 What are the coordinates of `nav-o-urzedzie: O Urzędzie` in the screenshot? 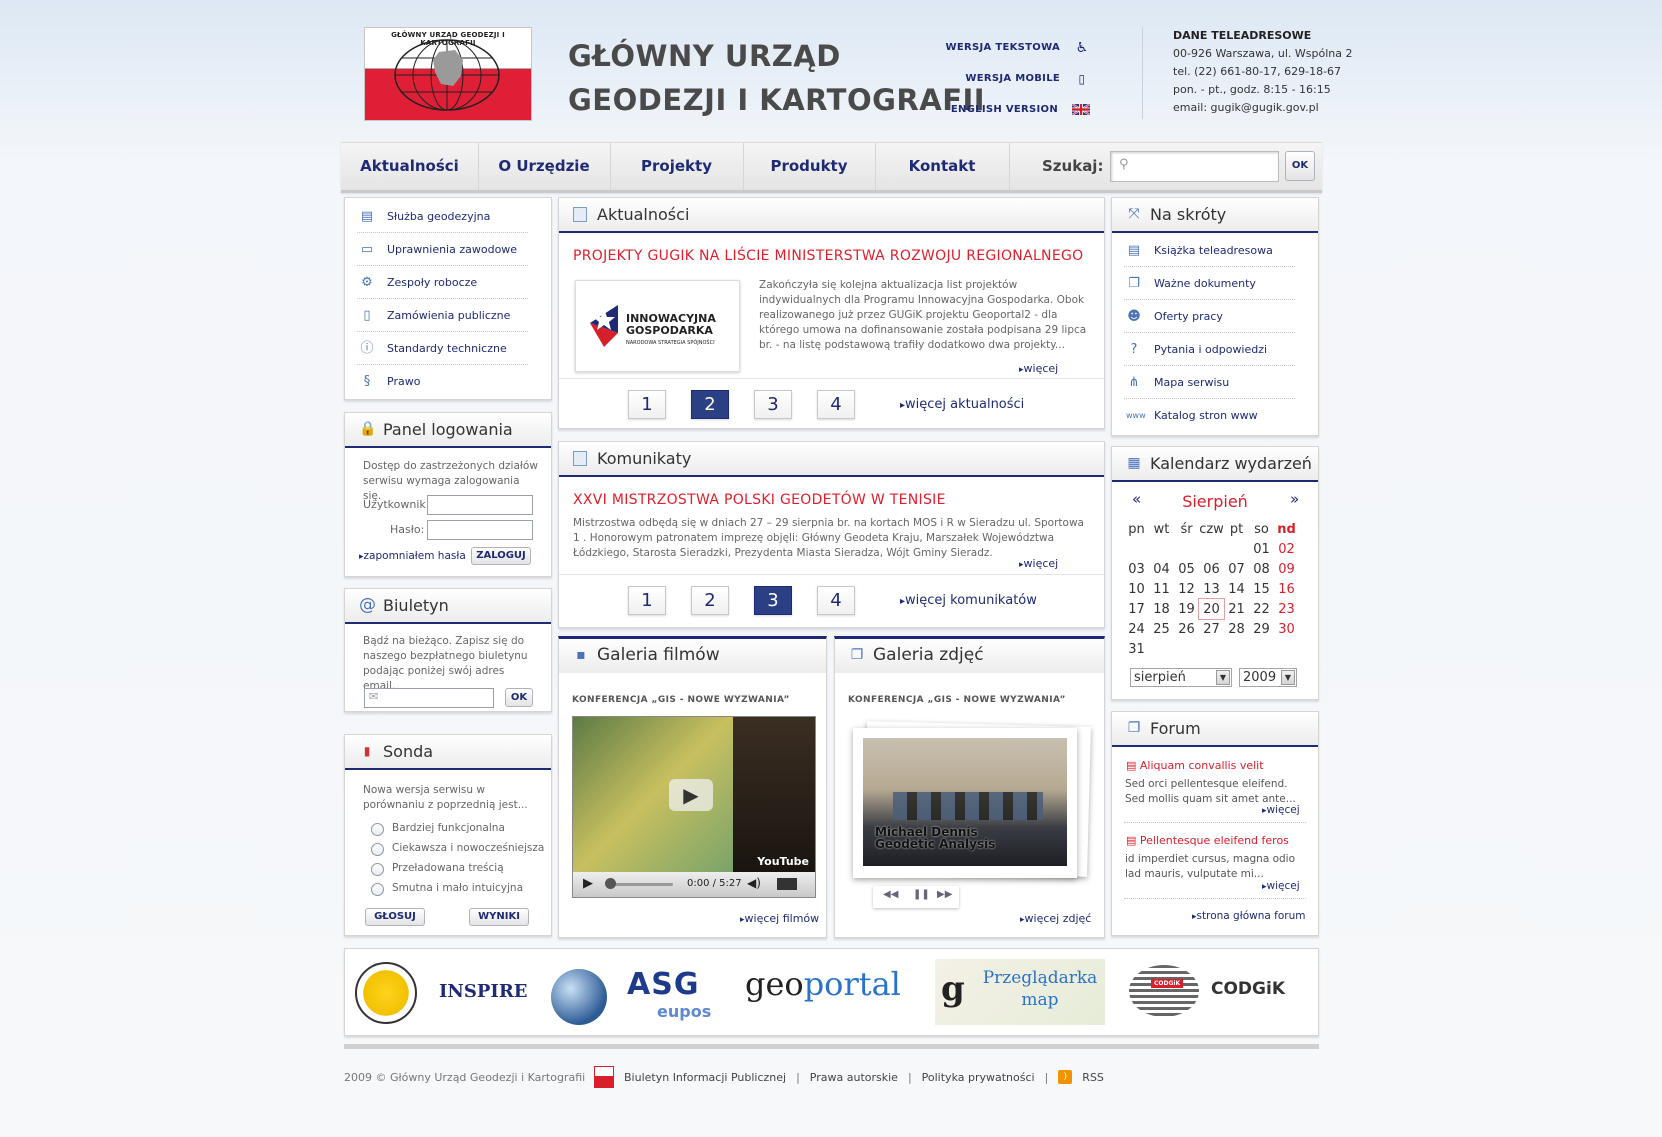 It's located at (544, 166).